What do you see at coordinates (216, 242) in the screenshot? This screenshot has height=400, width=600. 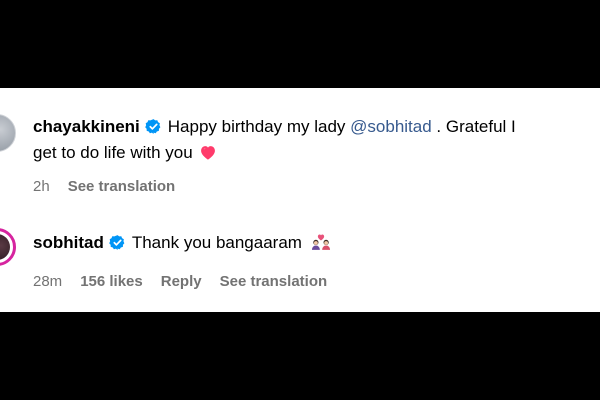 I see `comment-body: Thank you bangaaram` at bounding box center [216, 242].